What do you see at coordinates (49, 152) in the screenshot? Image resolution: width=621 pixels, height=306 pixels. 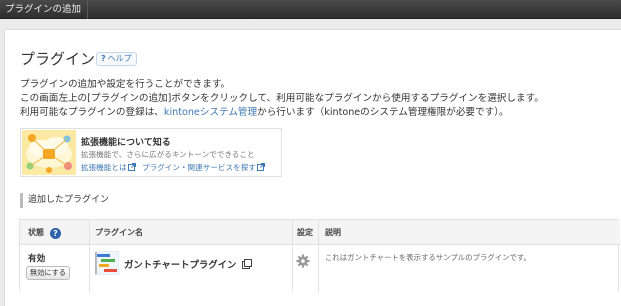 I see `extension-illustration` at bounding box center [49, 152].